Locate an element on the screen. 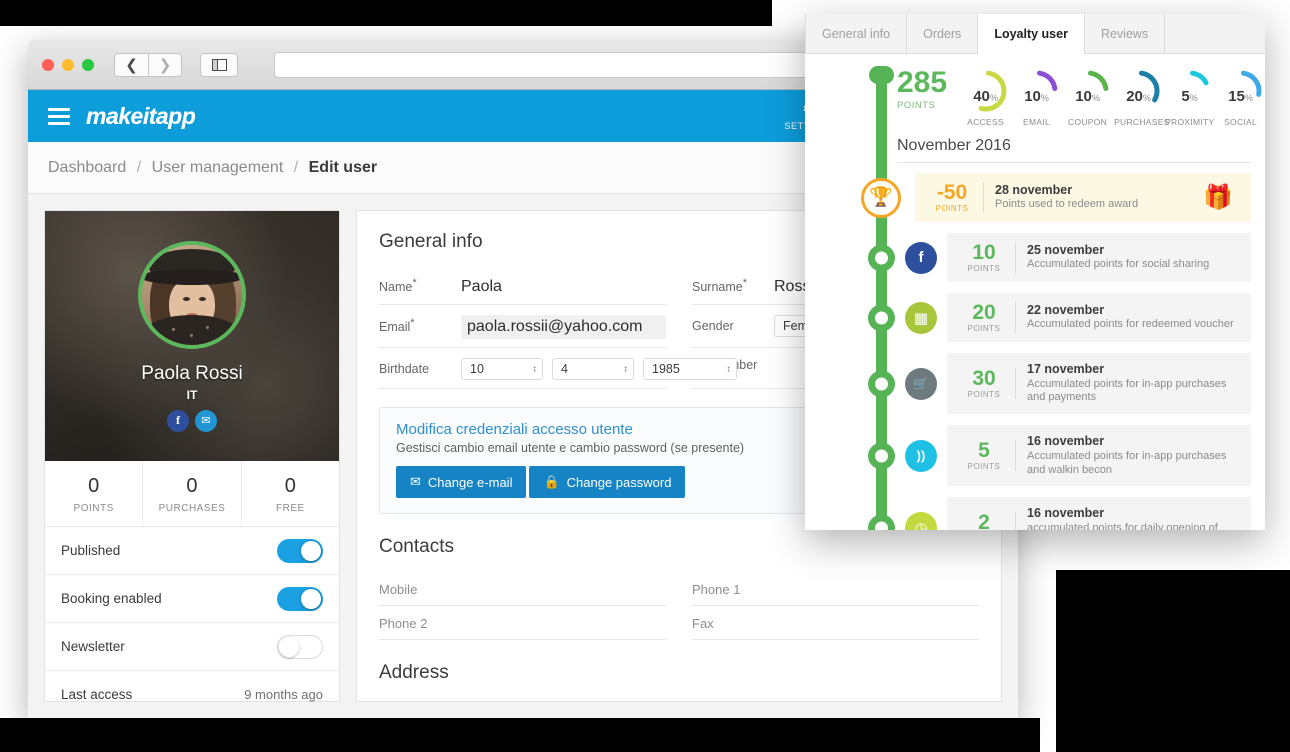  change-email-button: ✉ Change e-mail is located at coordinates (461, 482).